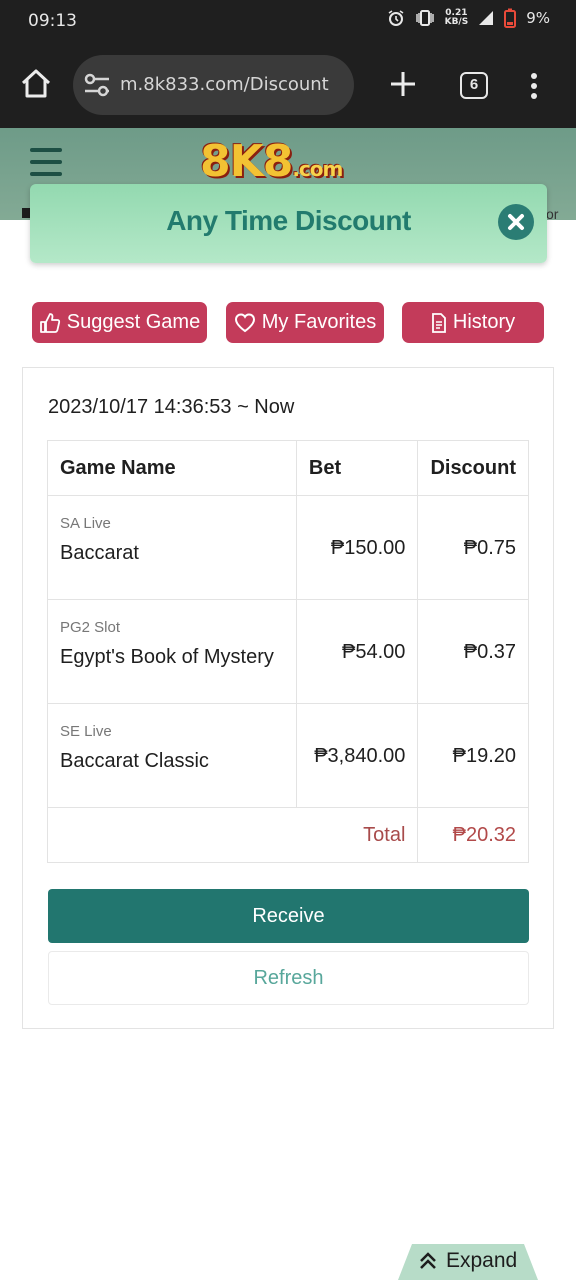 Image resolution: width=576 pixels, height=1280 pixels. Describe the element at coordinates (456, 17) in the screenshot. I see `network-speed: 0.21 KB/S` at that location.